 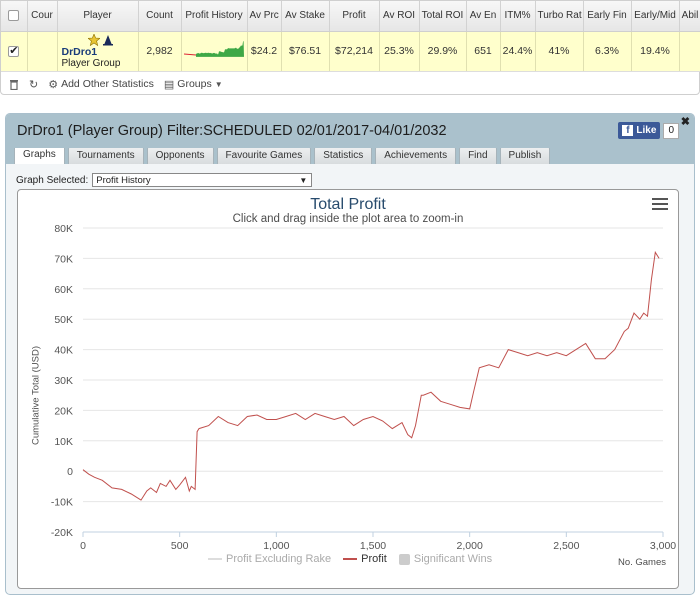 What do you see at coordinates (62, 533) in the screenshot?
I see `y-tick-label: -20K` at bounding box center [62, 533].